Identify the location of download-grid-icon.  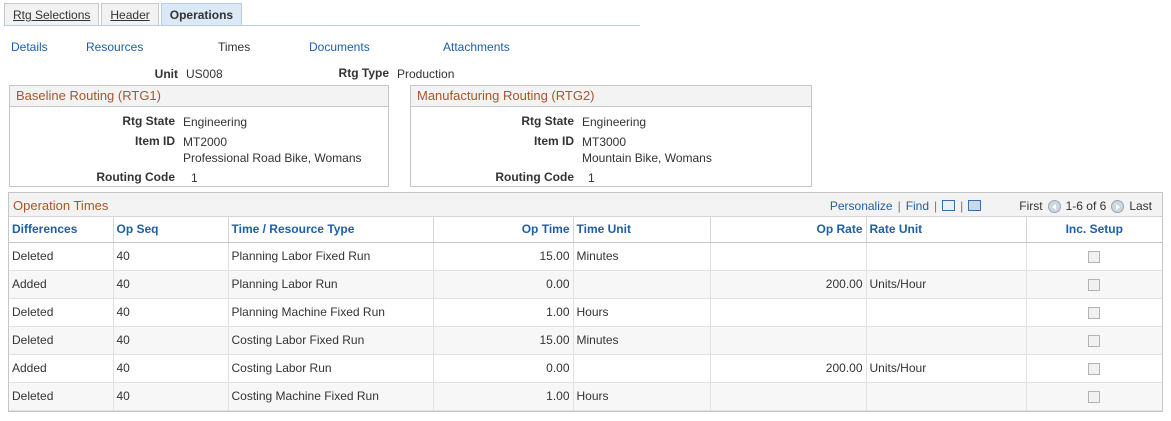
(975, 205).